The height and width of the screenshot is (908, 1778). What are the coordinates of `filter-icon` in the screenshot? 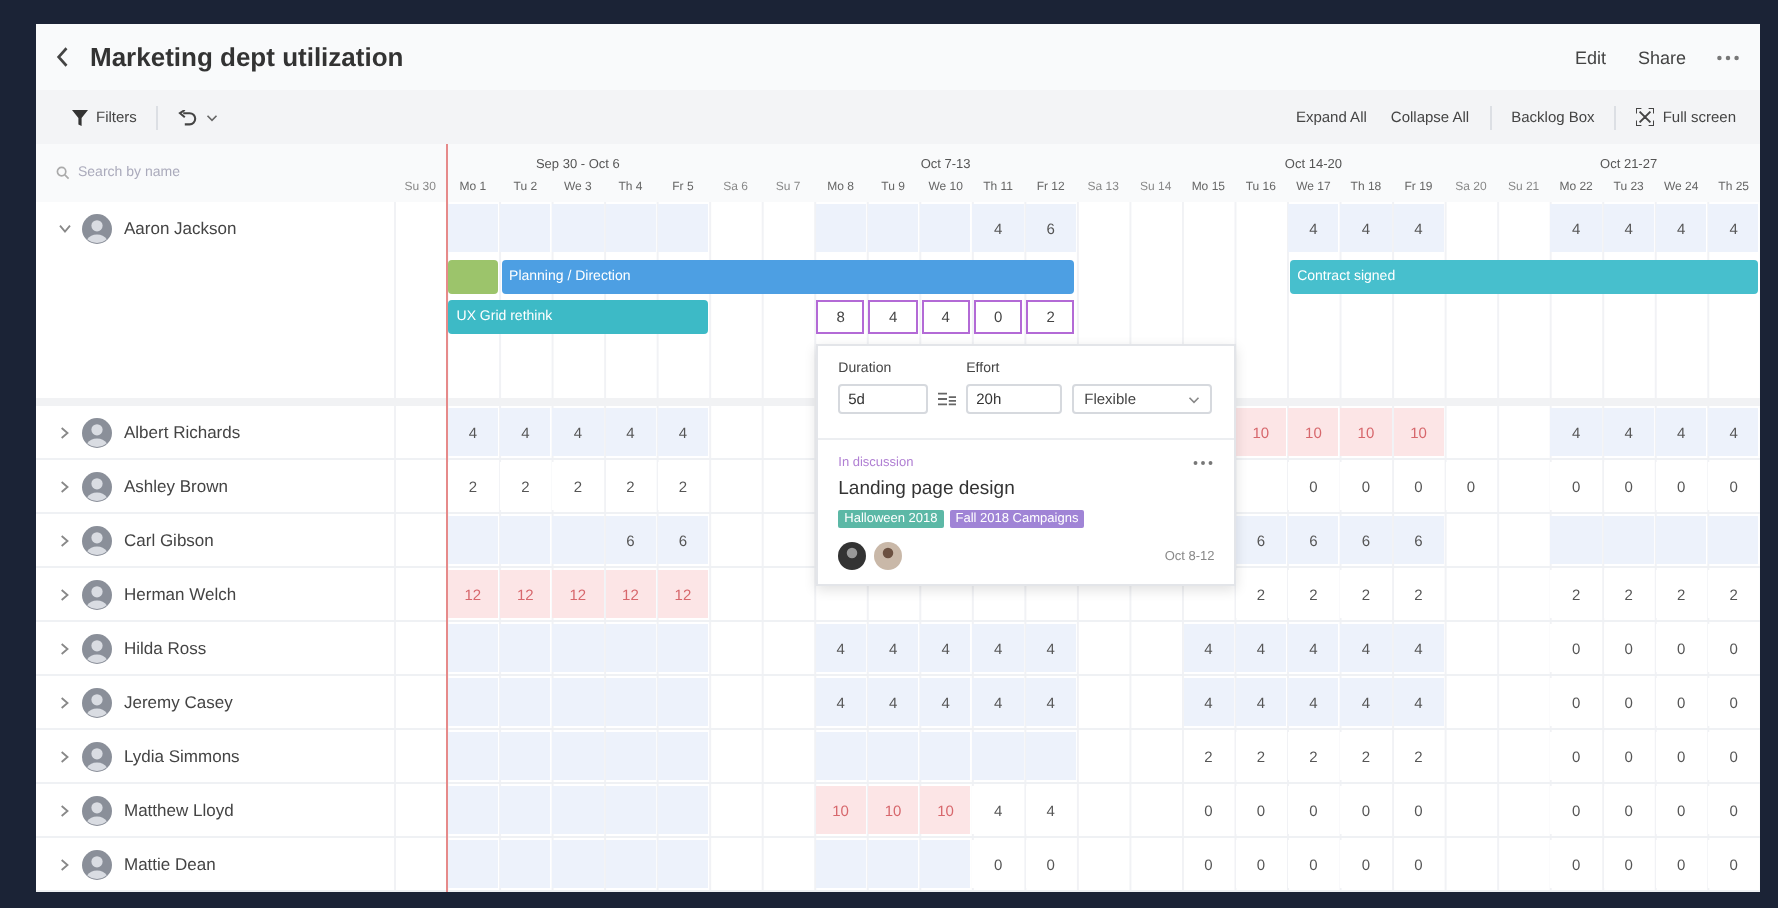 It's located at (80, 117).